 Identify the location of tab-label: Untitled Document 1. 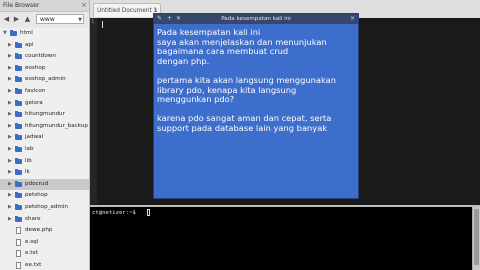
(127, 11).